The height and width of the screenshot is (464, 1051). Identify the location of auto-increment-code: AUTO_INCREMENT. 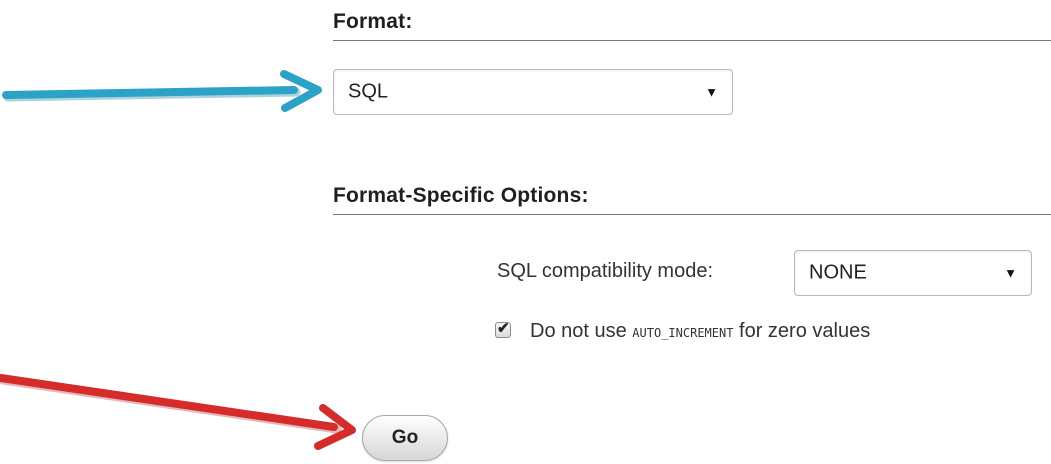
(683, 333).